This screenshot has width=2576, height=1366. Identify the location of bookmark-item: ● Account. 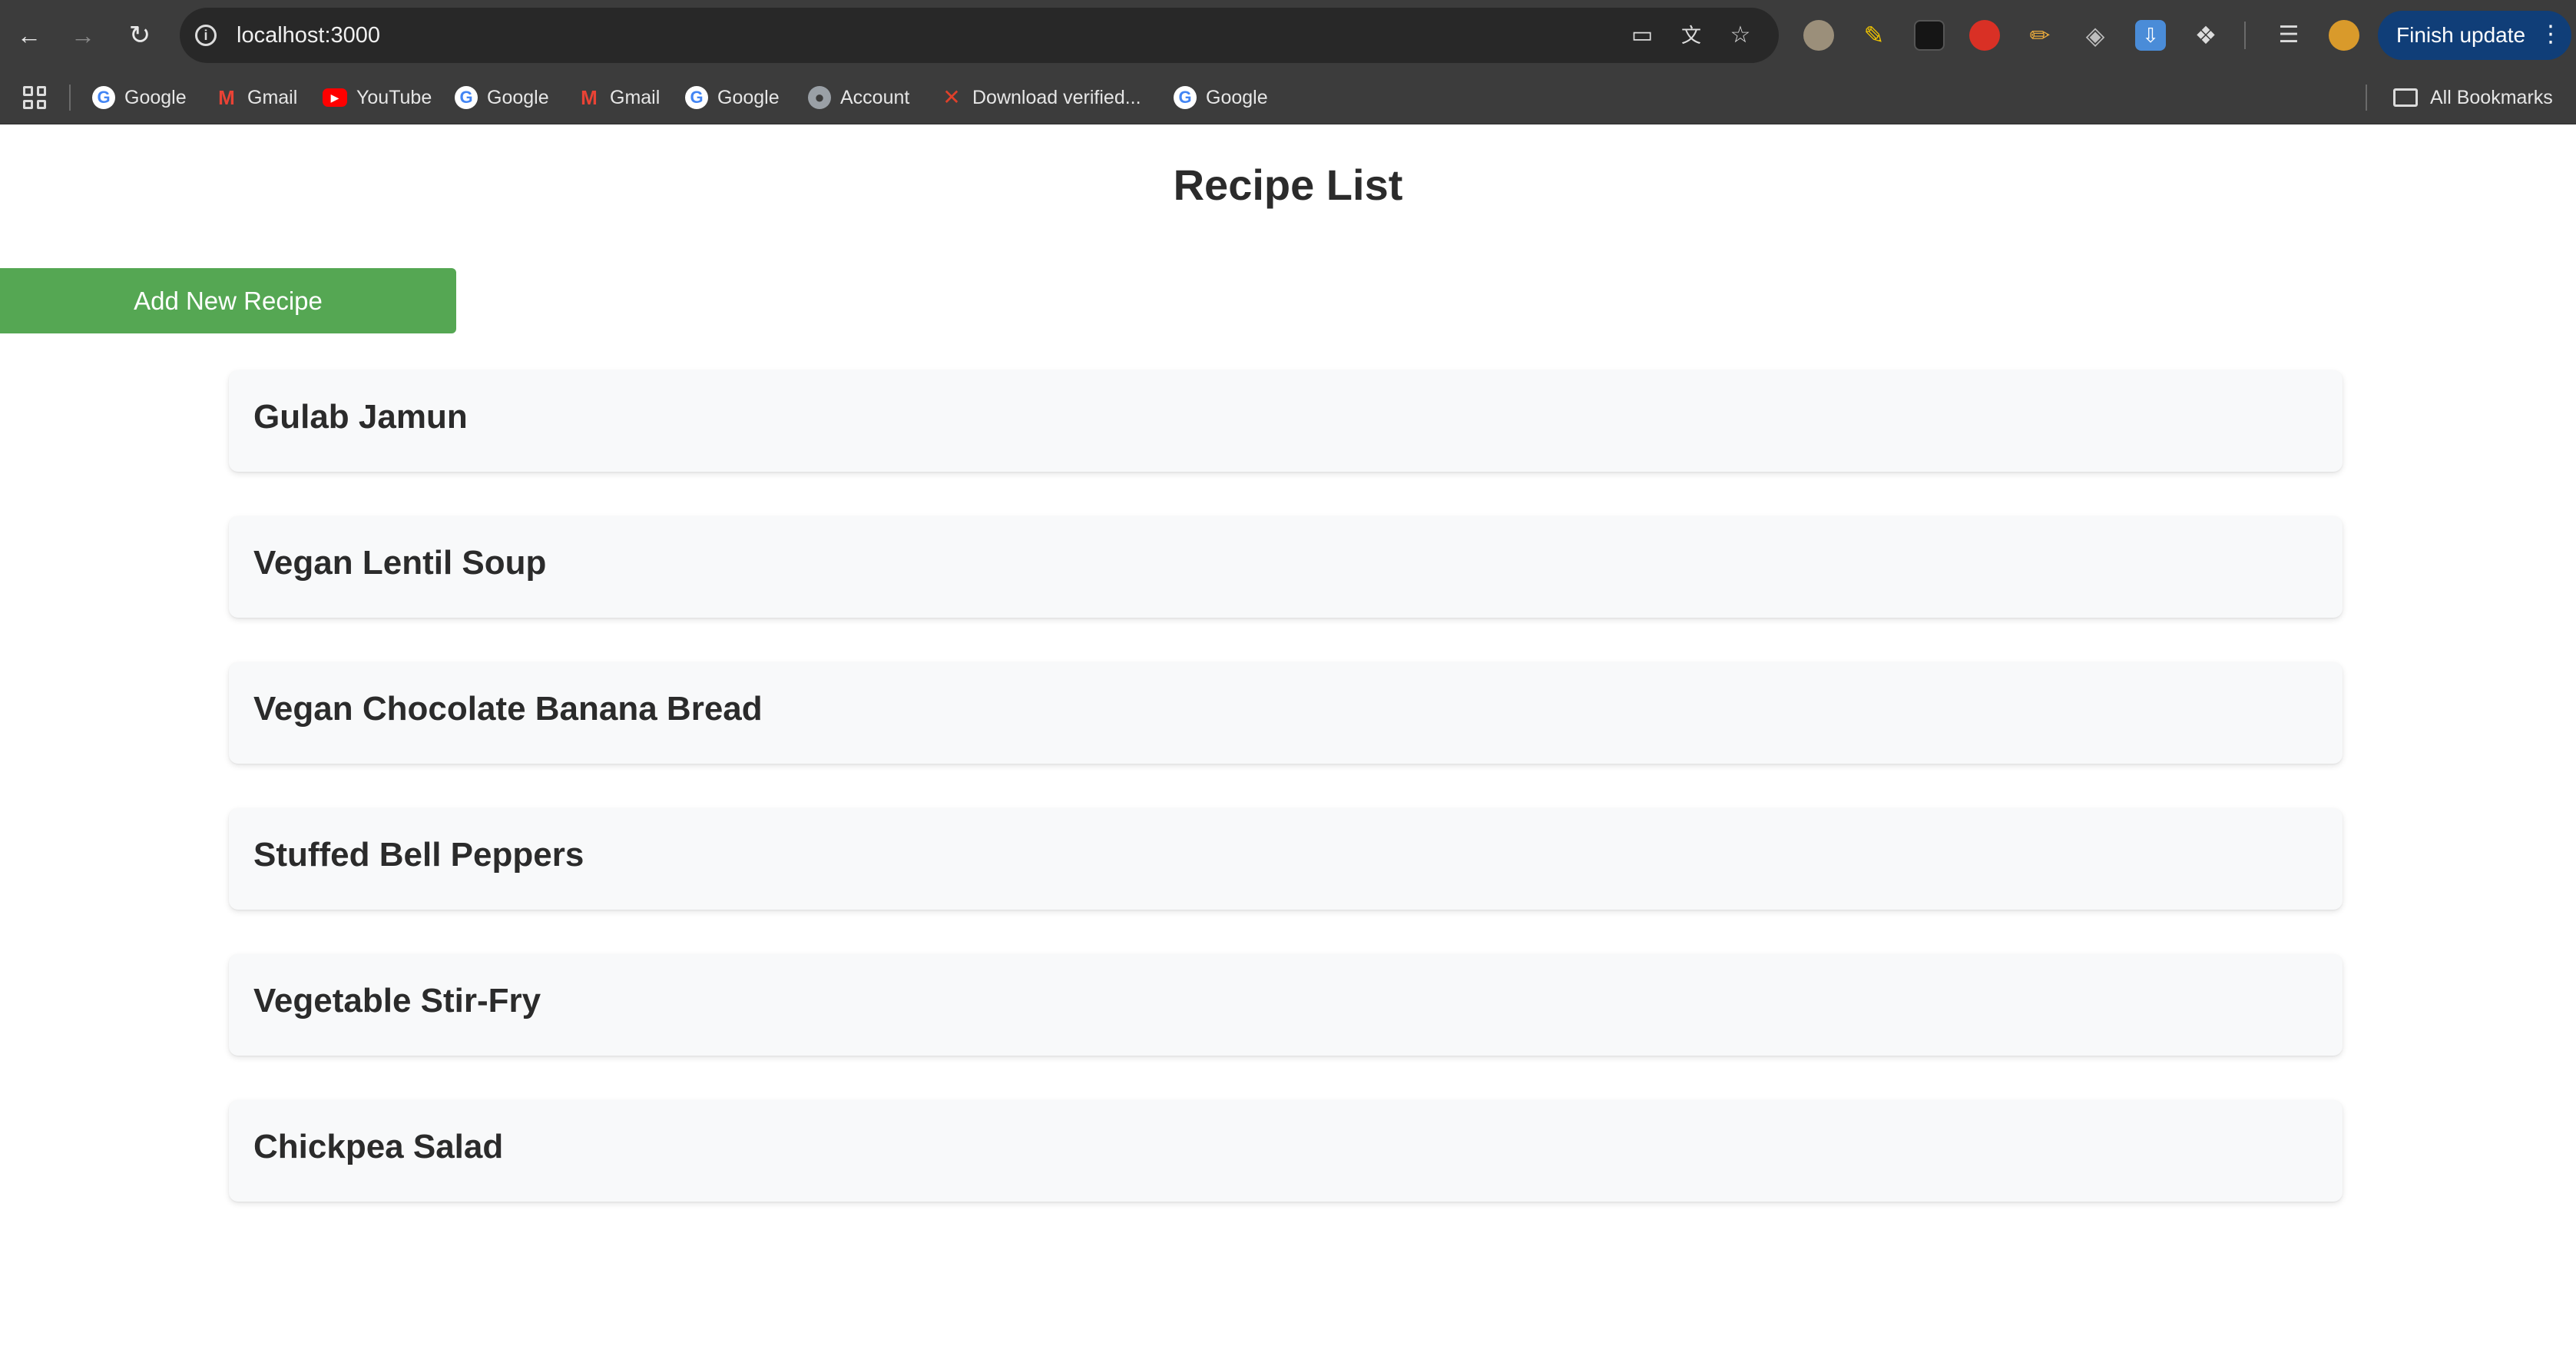
(858, 97).